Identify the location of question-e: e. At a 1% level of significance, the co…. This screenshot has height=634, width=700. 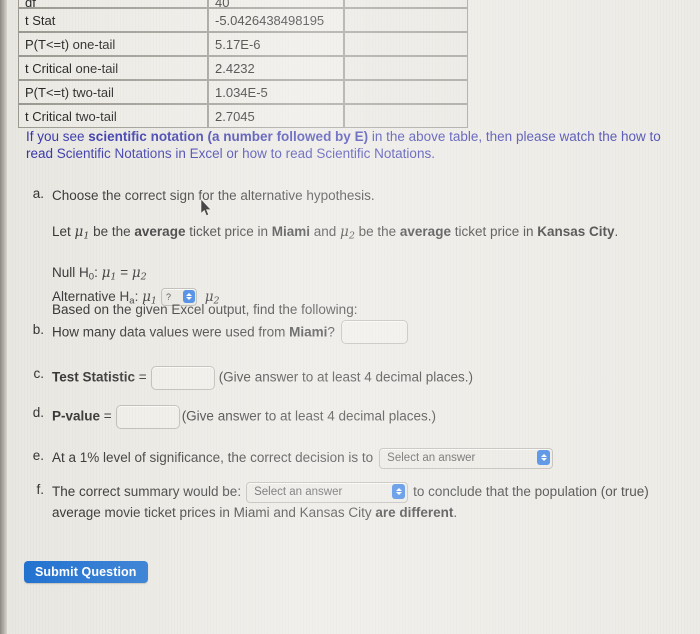
(302, 458).